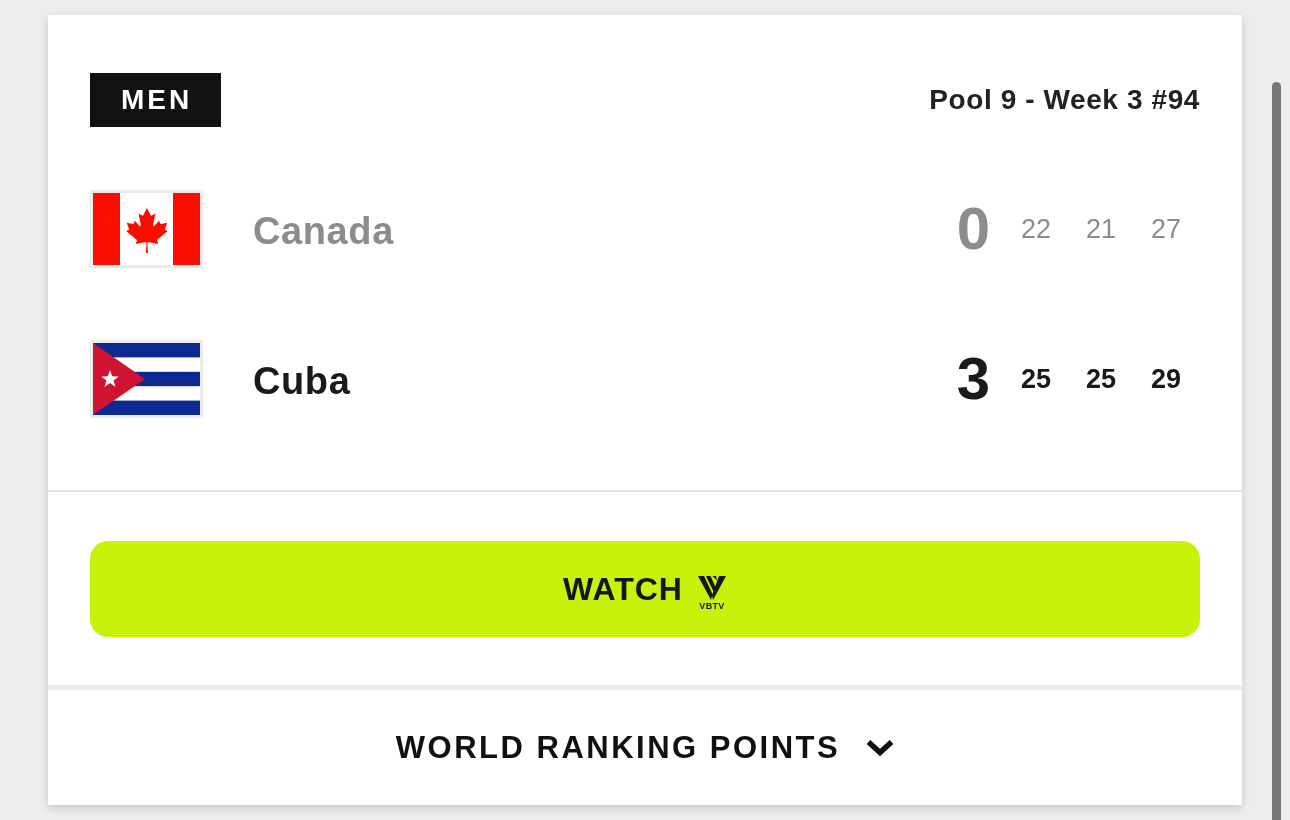  Describe the element at coordinates (1100, 229) in the screenshot. I see `set-score: 21` at that location.